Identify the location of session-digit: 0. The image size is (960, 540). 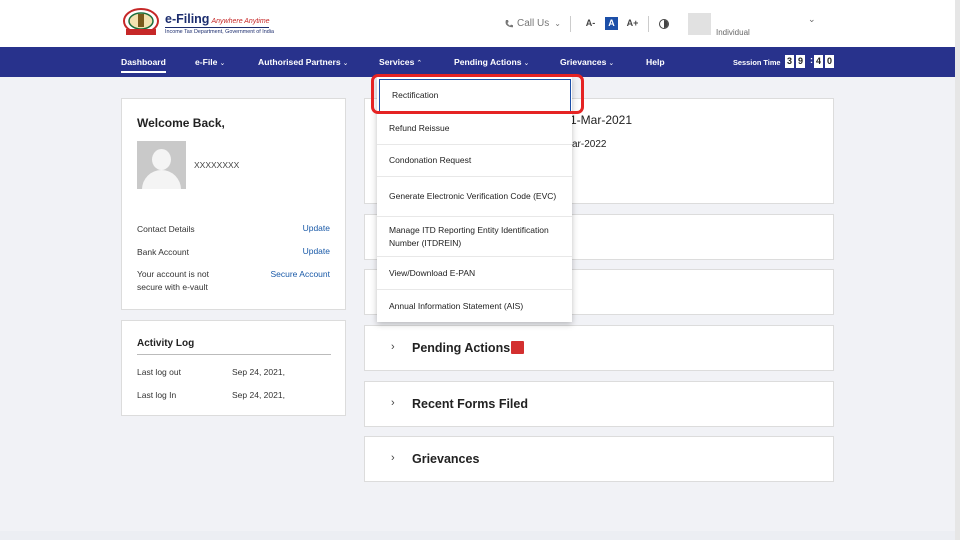
(829, 61).